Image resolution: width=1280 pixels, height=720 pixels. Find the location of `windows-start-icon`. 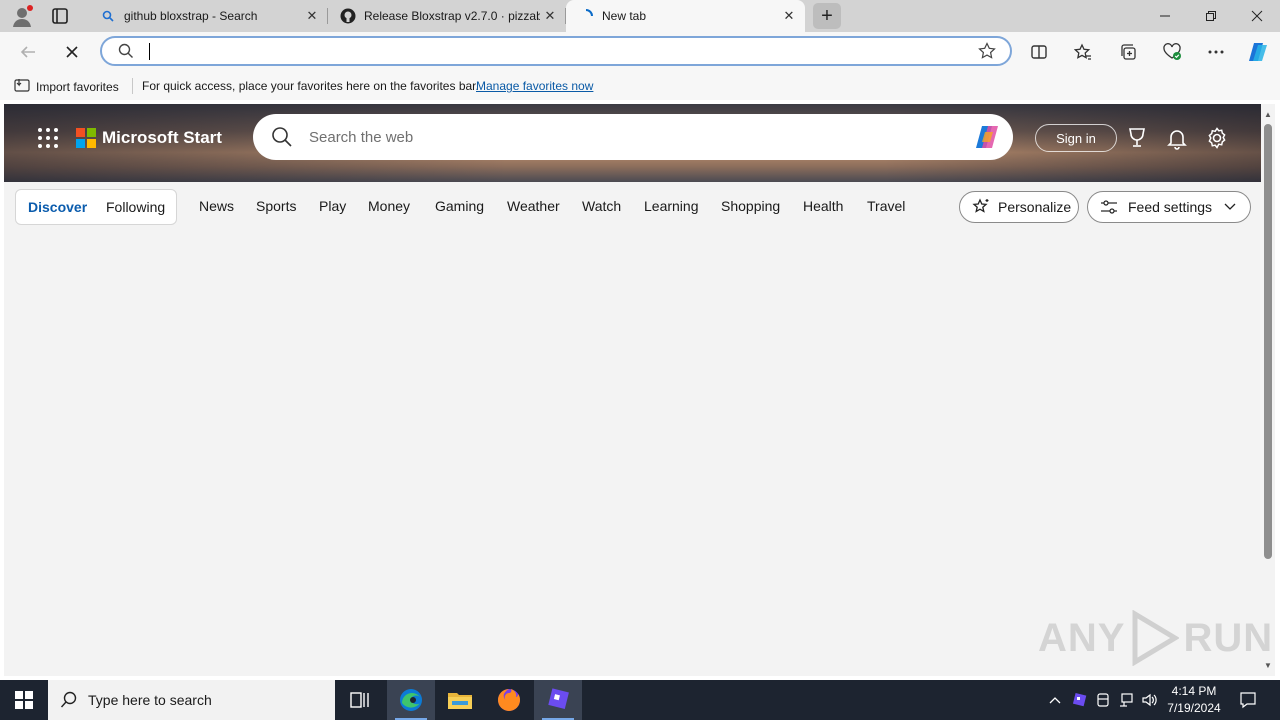

windows-start-icon is located at coordinates (24, 700).